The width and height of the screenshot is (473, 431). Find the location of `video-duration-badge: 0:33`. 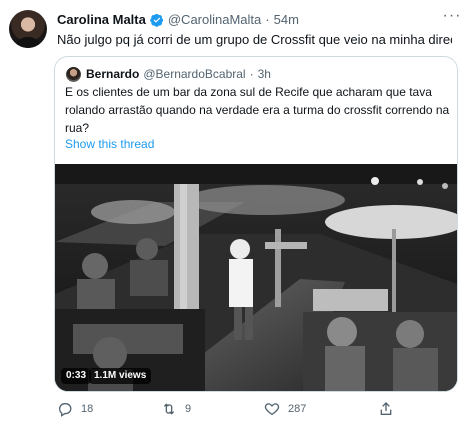

video-duration-badge: 0:33 is located at coordinates (76, 376).